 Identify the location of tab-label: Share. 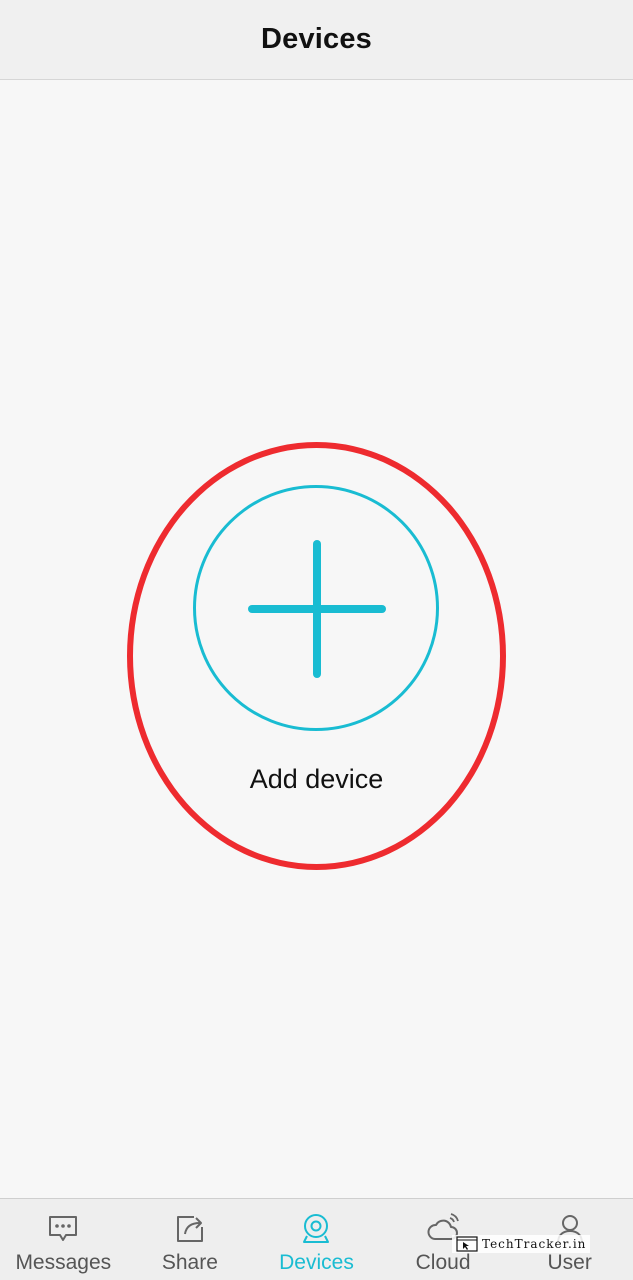
(189, 1262).